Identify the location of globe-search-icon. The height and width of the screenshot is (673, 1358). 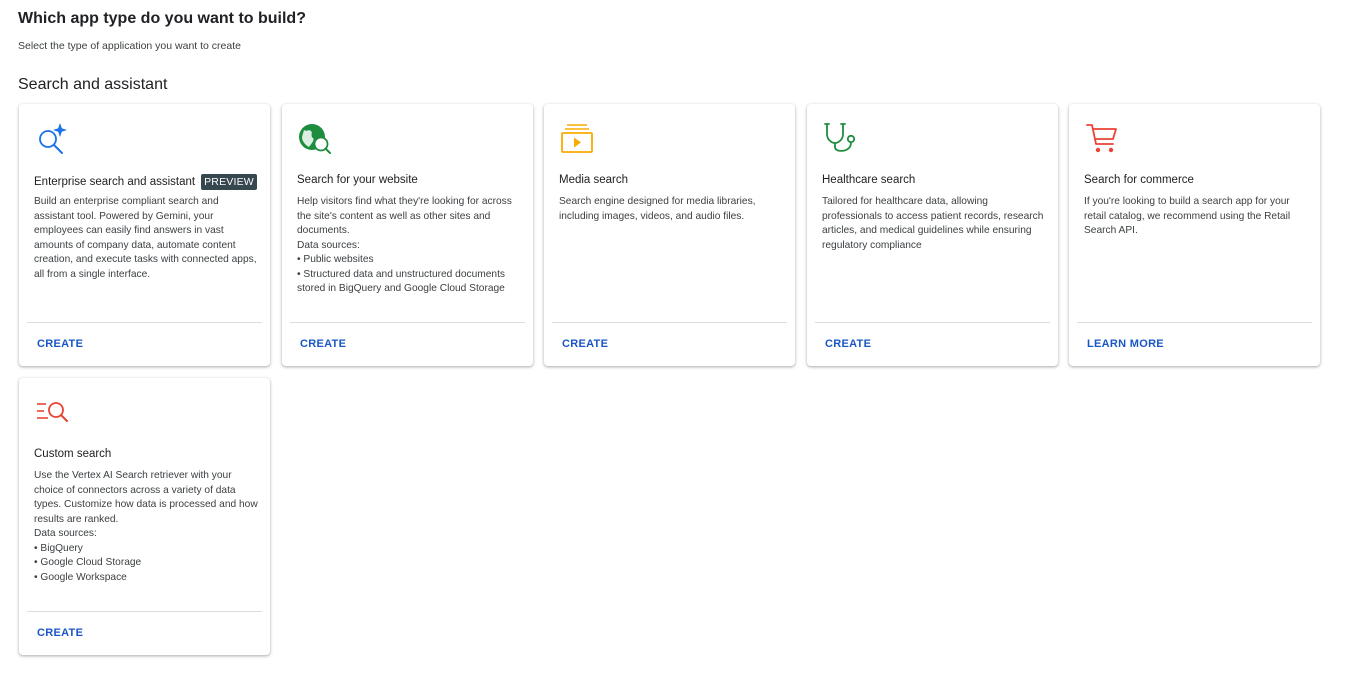
(315, 138).